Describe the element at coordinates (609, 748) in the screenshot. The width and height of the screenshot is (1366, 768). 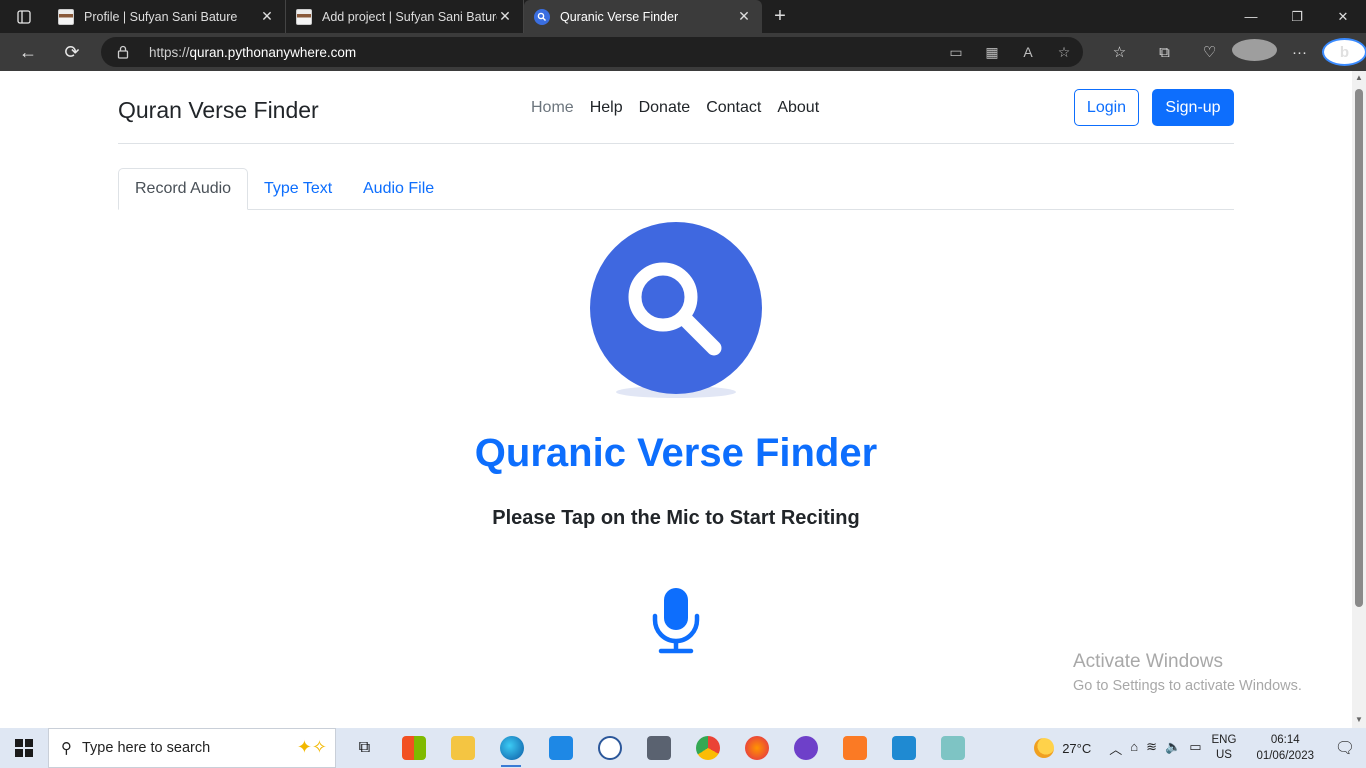
I see `word-app-icon` at that location.